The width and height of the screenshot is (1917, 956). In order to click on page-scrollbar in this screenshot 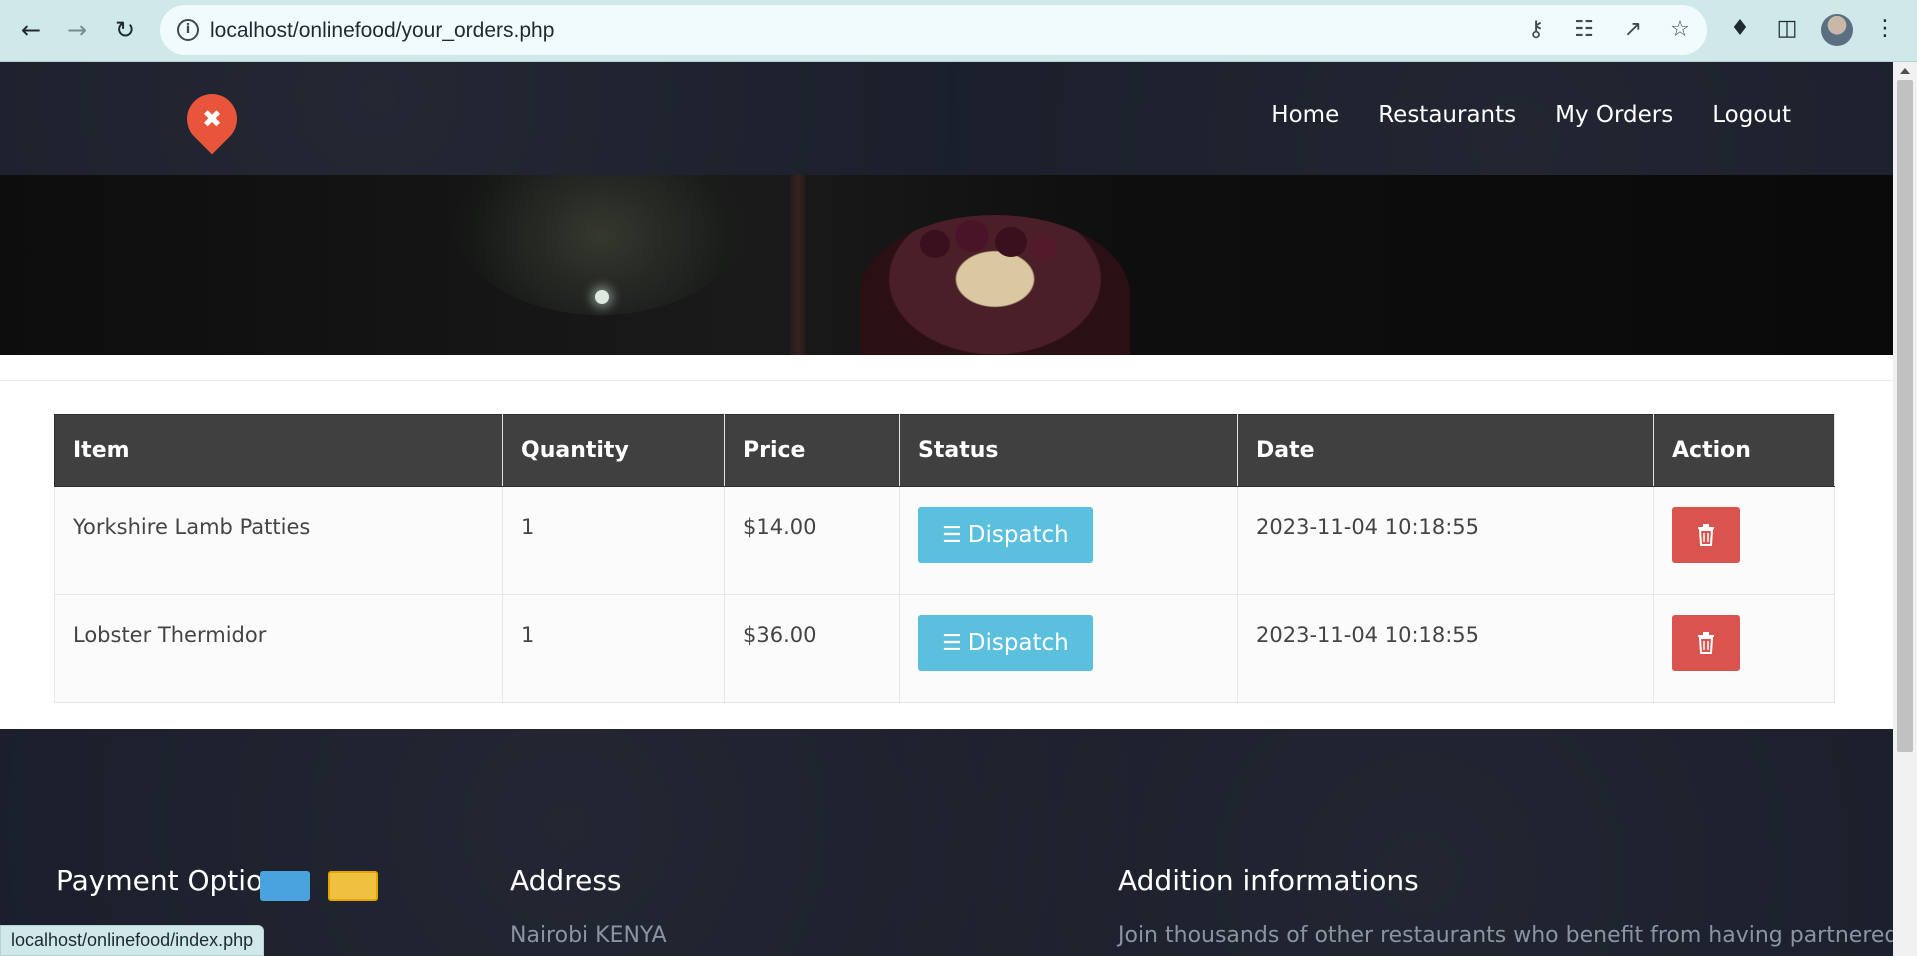, I will do `click(1905, 509)`.